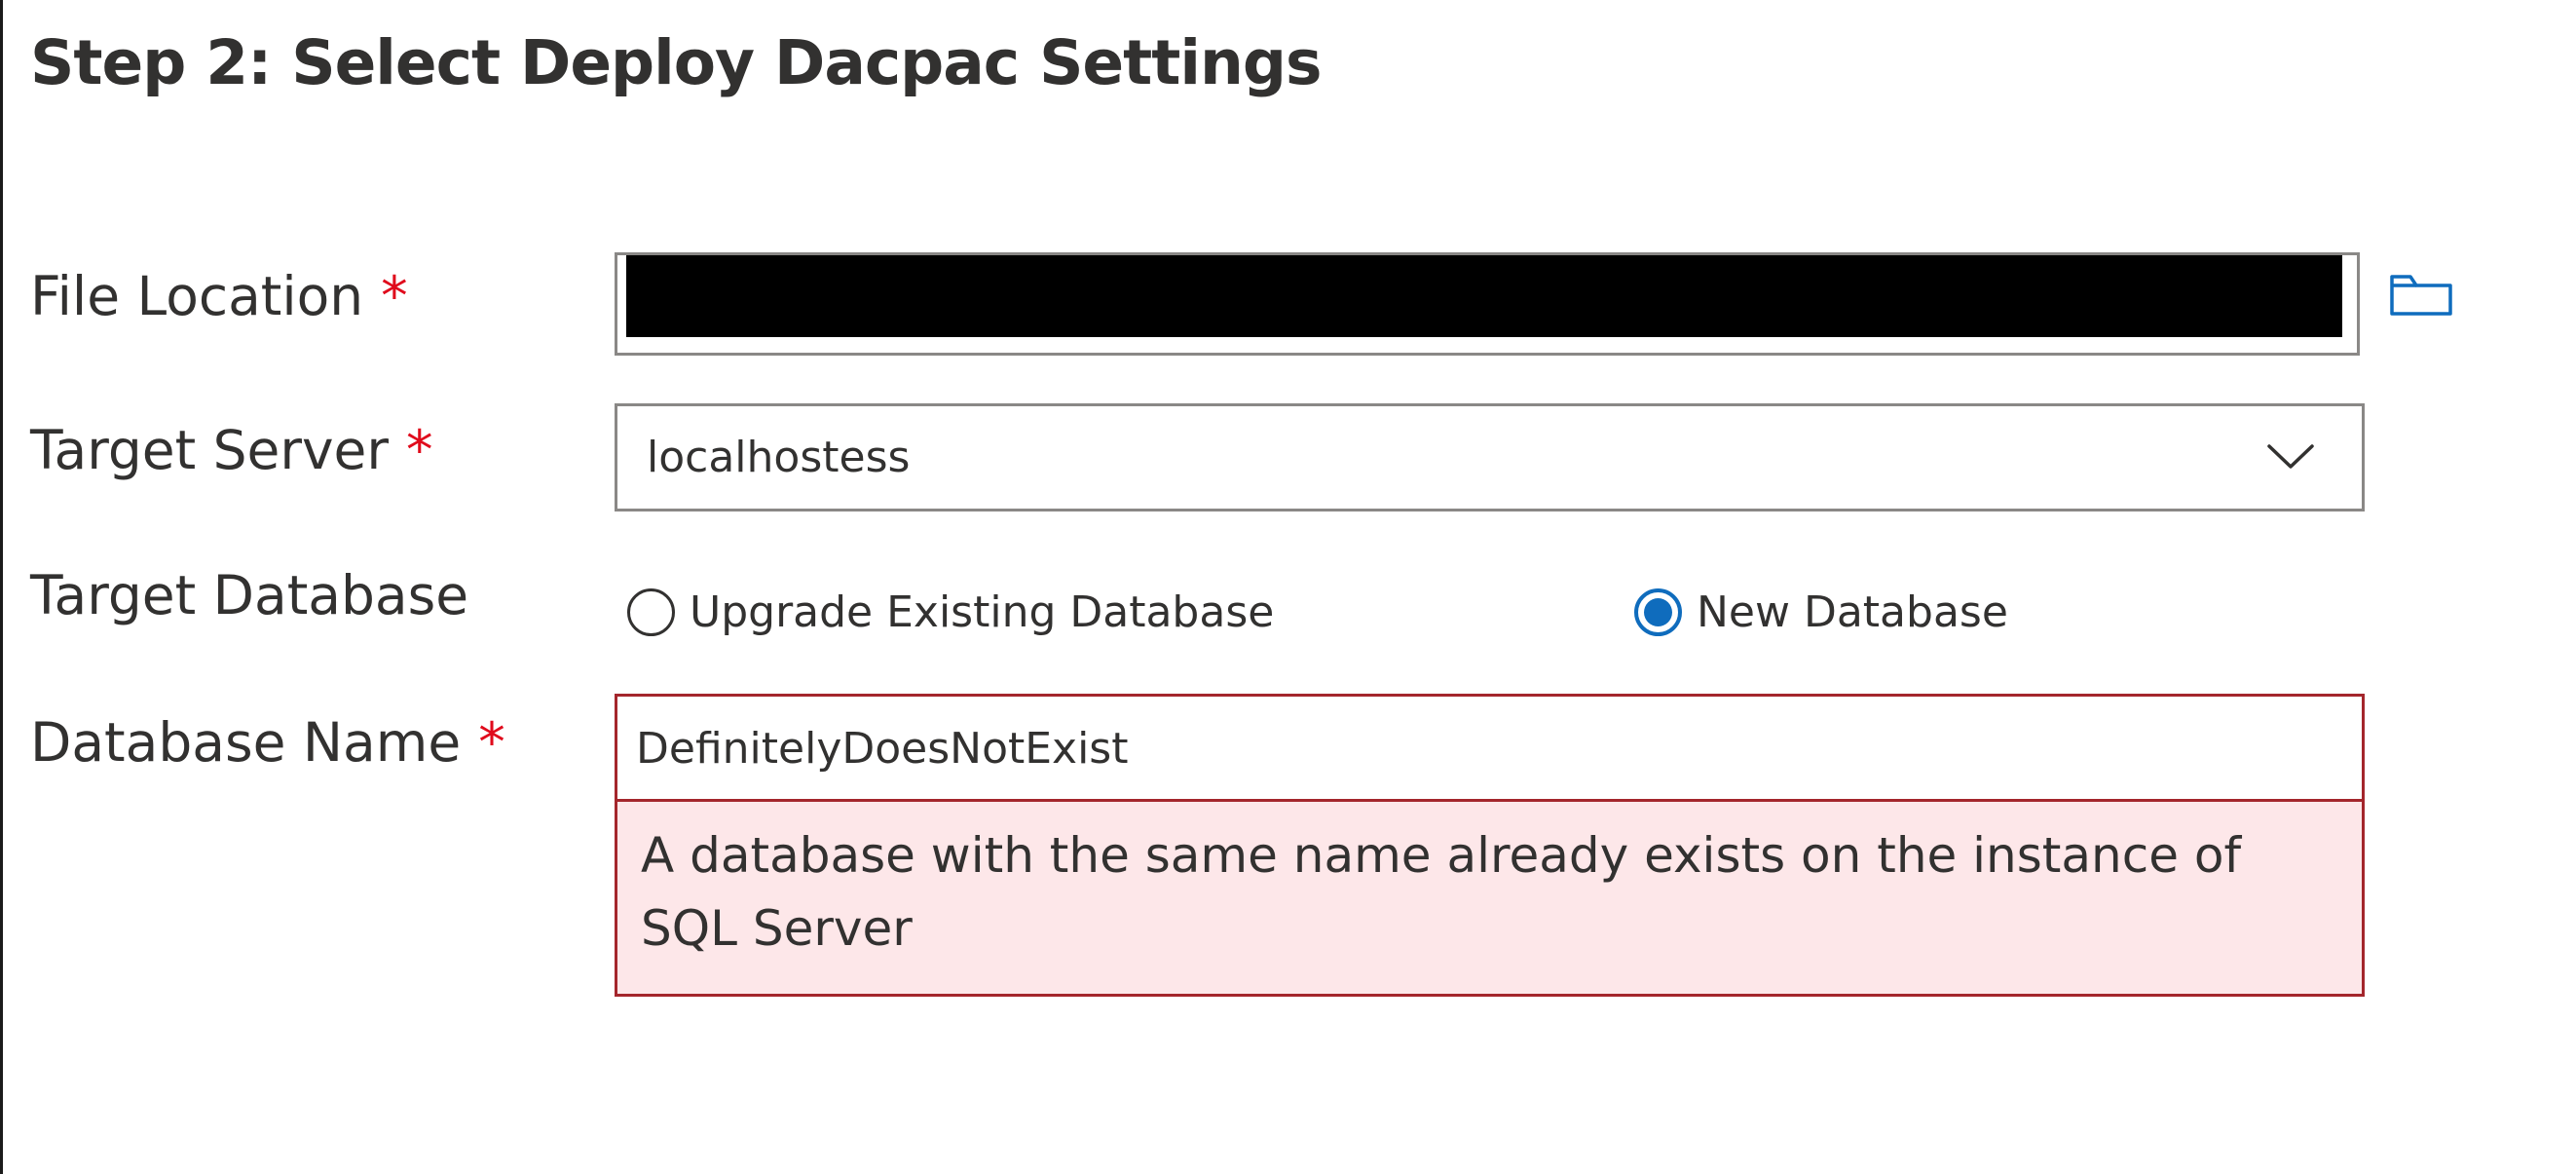 This screenshot has width=2576, height=1174. Describe the element at coordinates (1484, 296) in the screenshot. I see `redaction-block` at that location.